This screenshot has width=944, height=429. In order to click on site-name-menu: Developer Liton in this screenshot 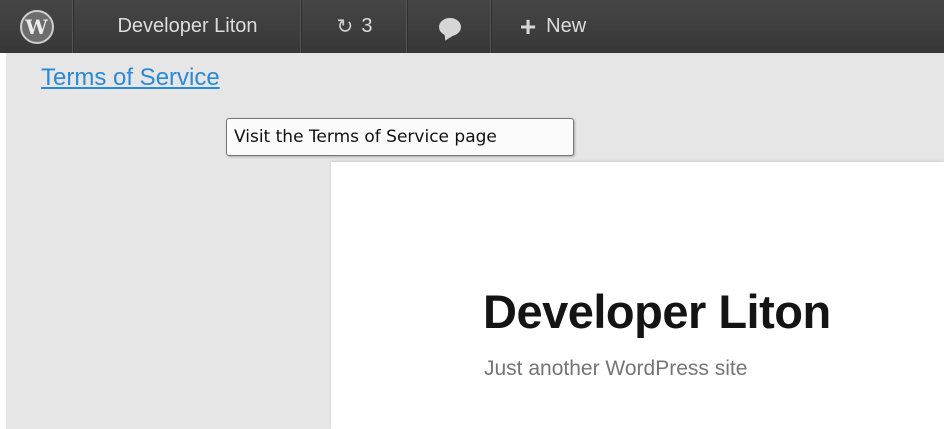, I will do `click(188, 26)`.